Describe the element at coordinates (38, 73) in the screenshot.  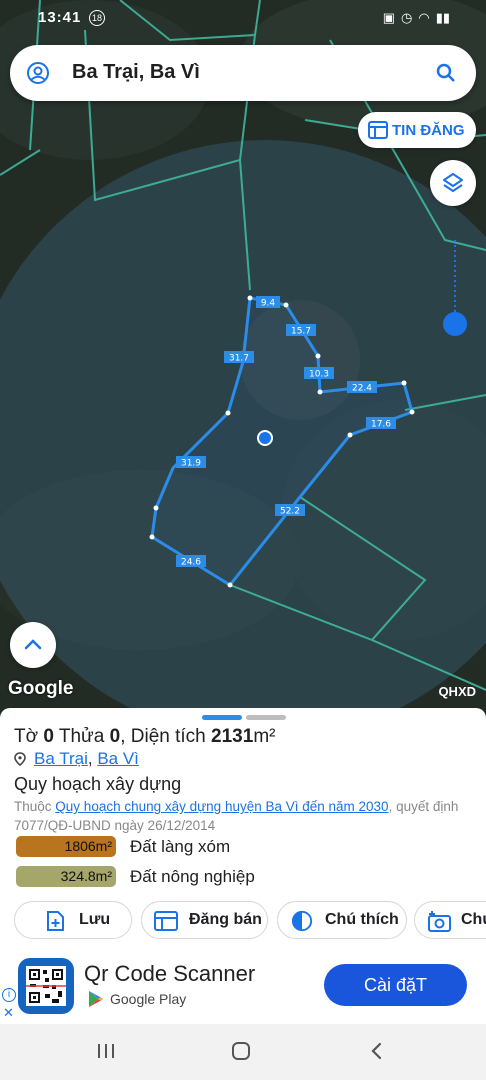
I see `account-icon` at that location.